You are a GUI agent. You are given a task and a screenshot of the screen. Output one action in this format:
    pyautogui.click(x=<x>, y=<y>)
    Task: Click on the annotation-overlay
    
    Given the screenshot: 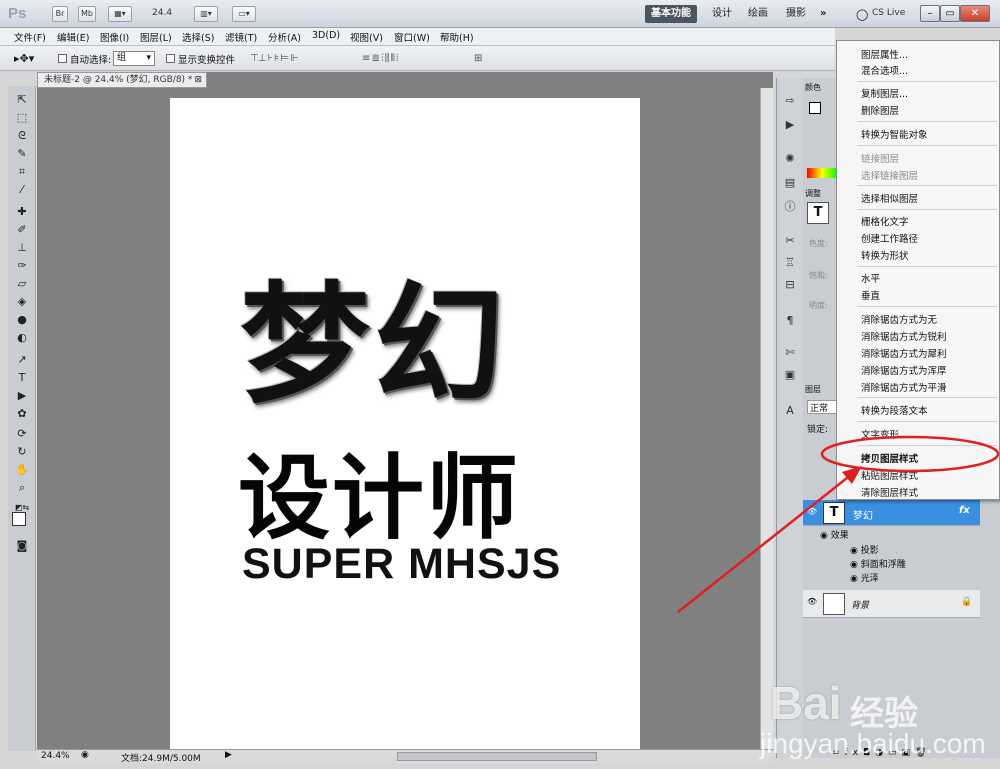 What is the action you would take?
    pyautogui.click(x=838, y=524)
    